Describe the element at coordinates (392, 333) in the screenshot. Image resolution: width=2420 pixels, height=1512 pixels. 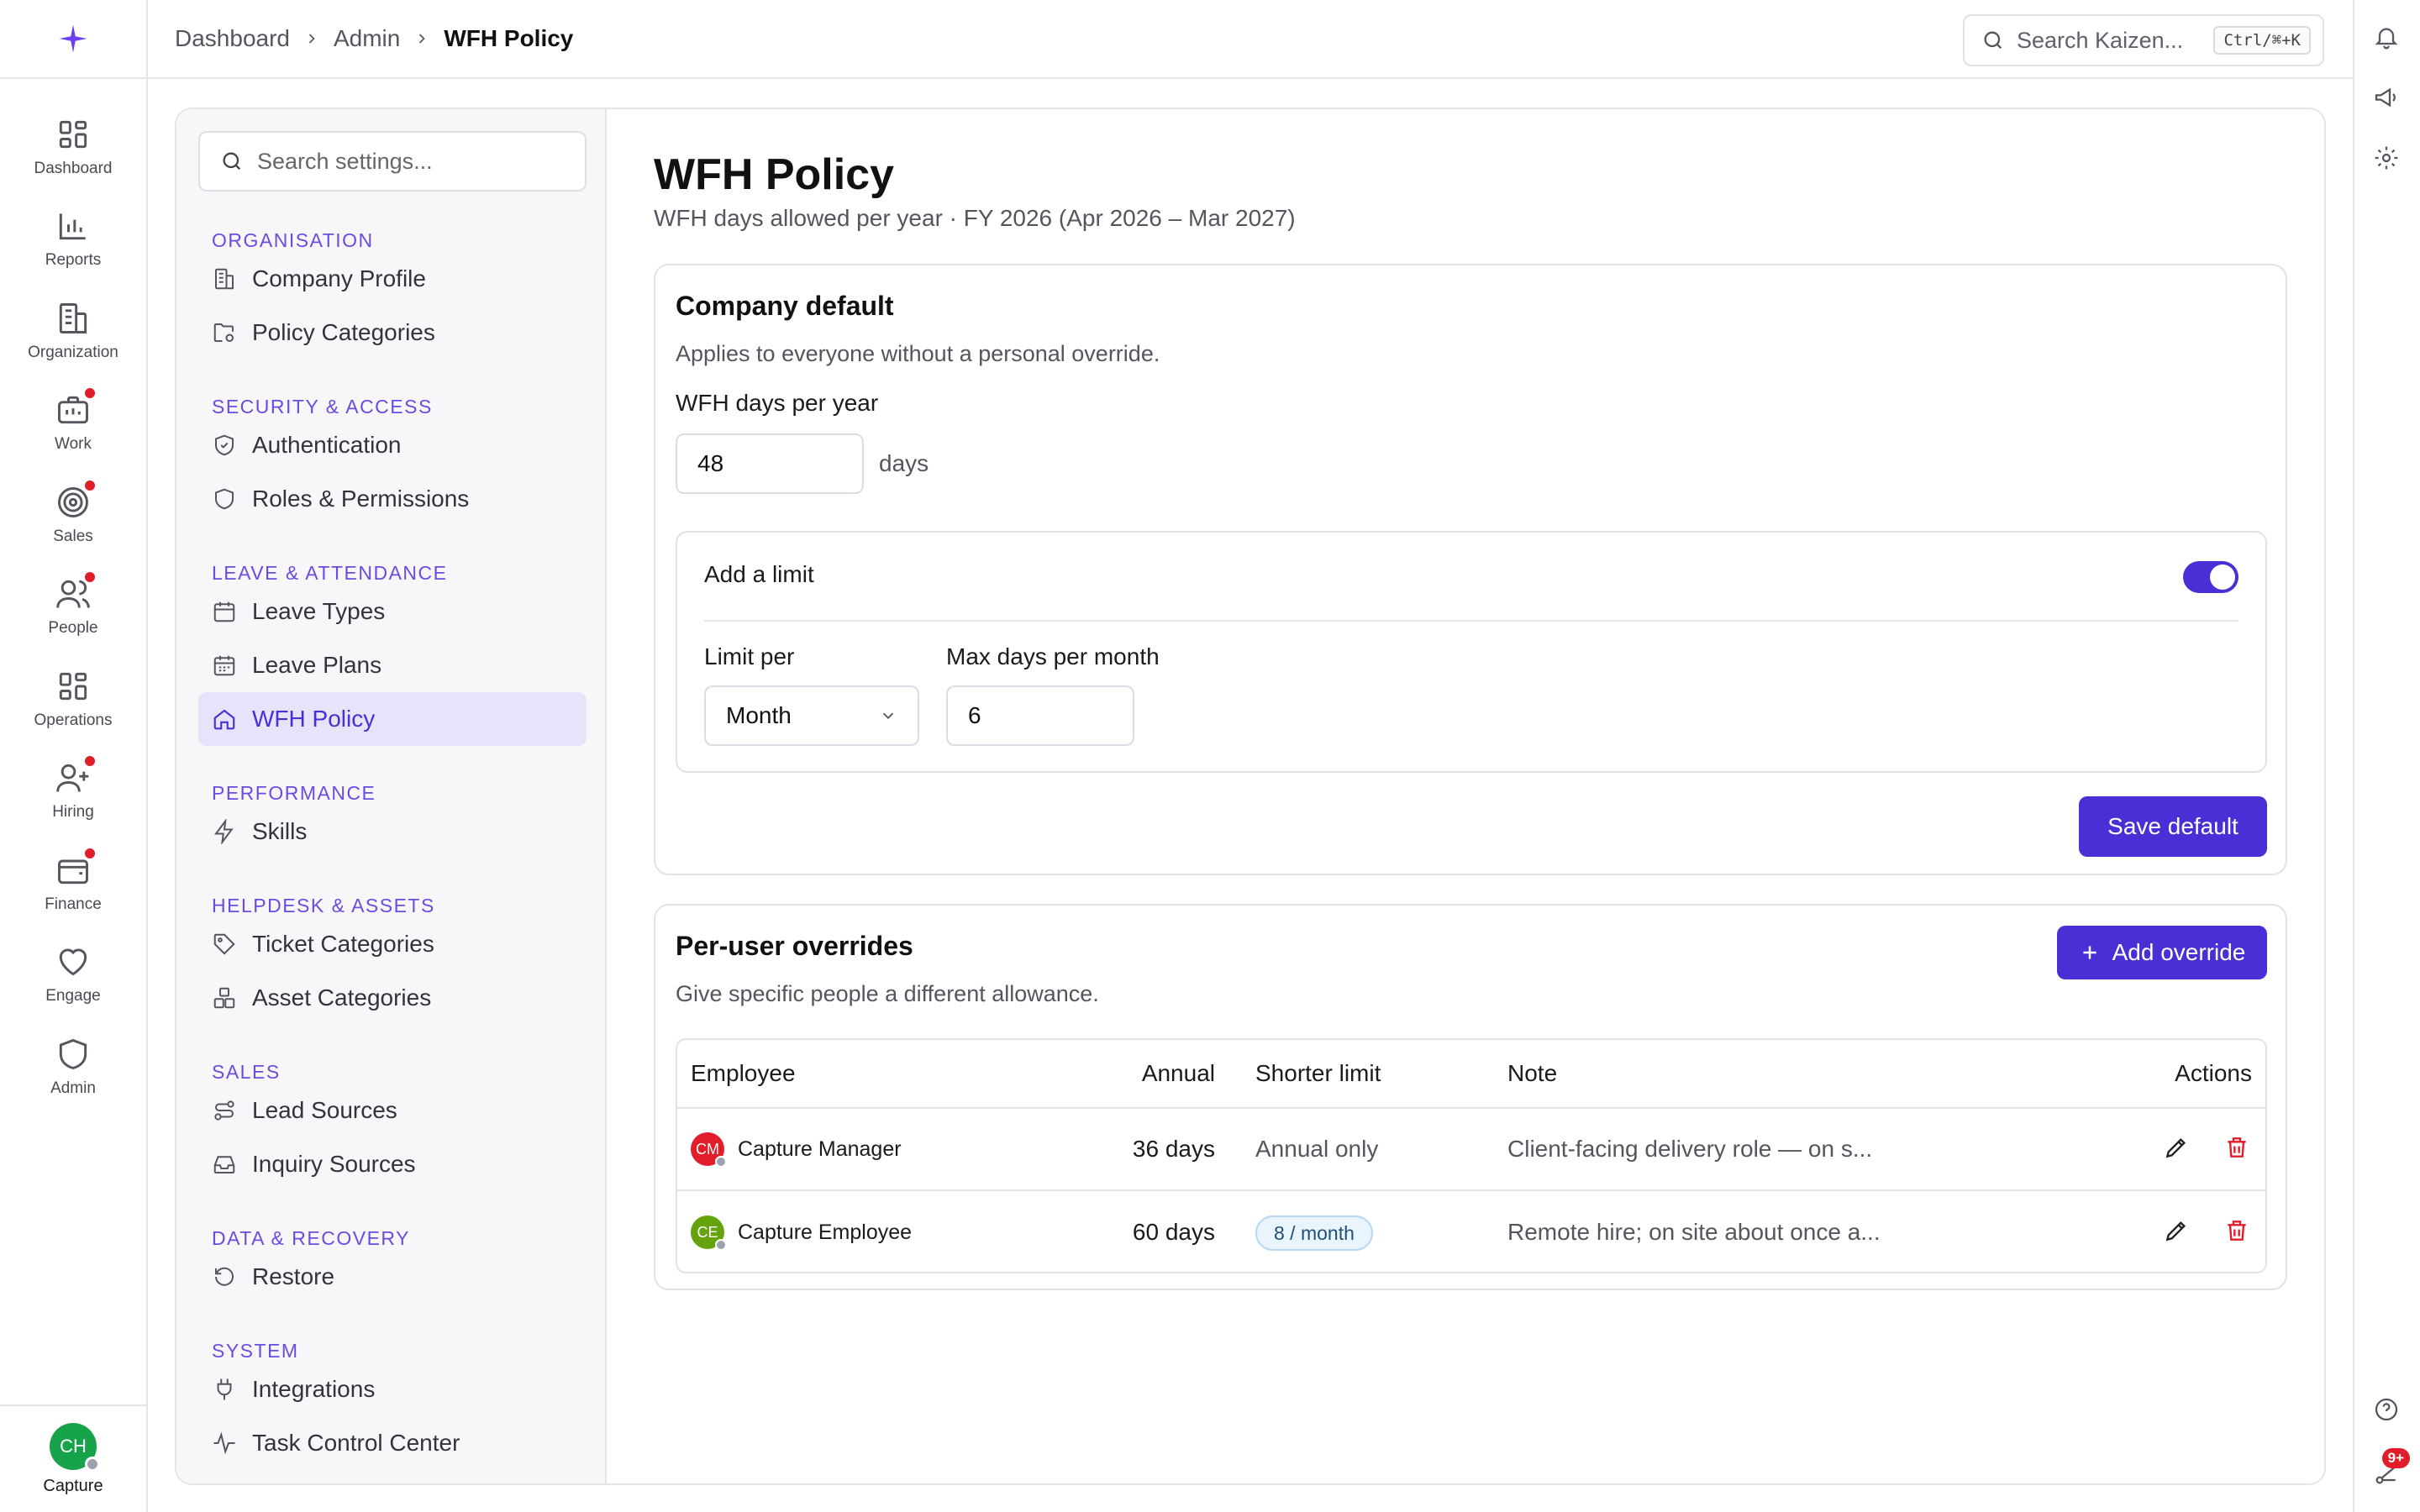
I see `settings-item-policy-categories: Policy Categories` at that location.